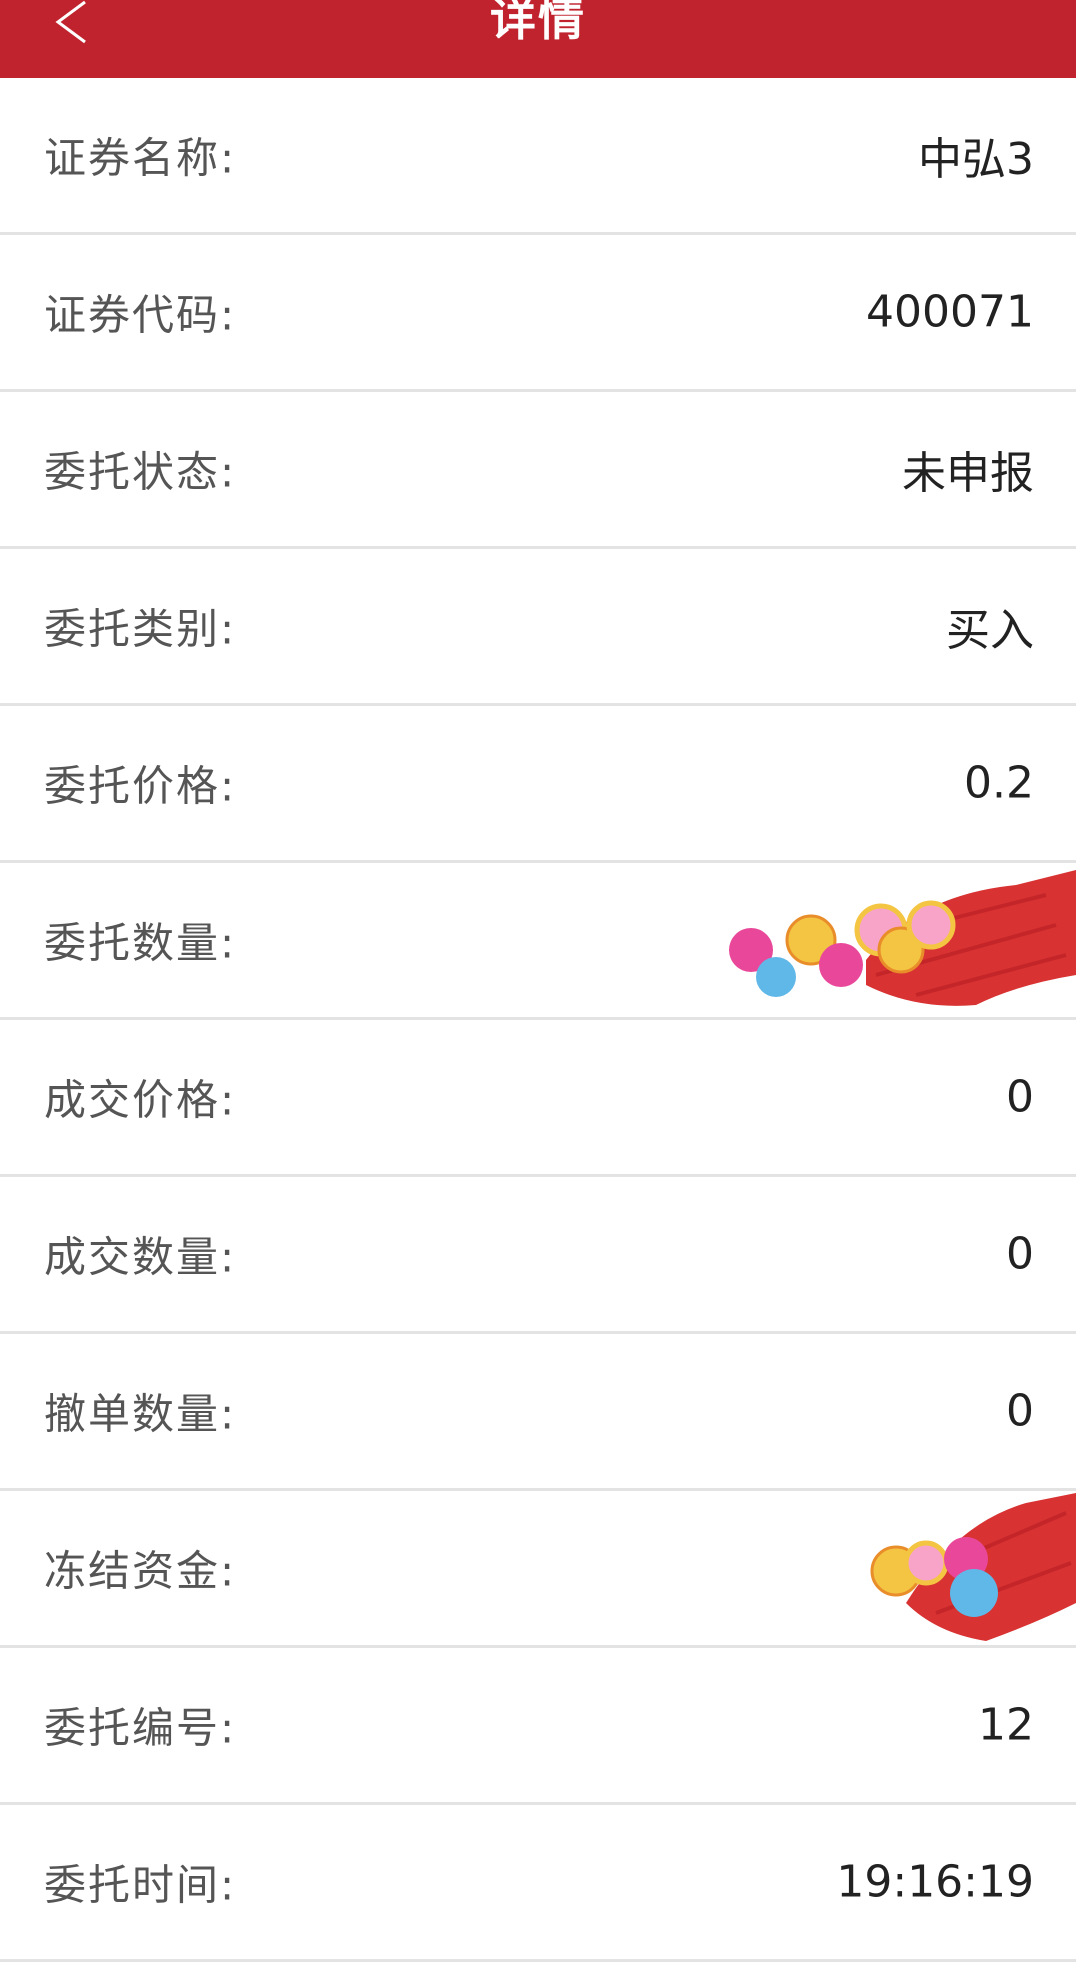 Image resolution: width=1076 pixels, height=1964 pixels. I want to click on row-order-time: 委托时间: 19:16:19, so click(538, 1883).